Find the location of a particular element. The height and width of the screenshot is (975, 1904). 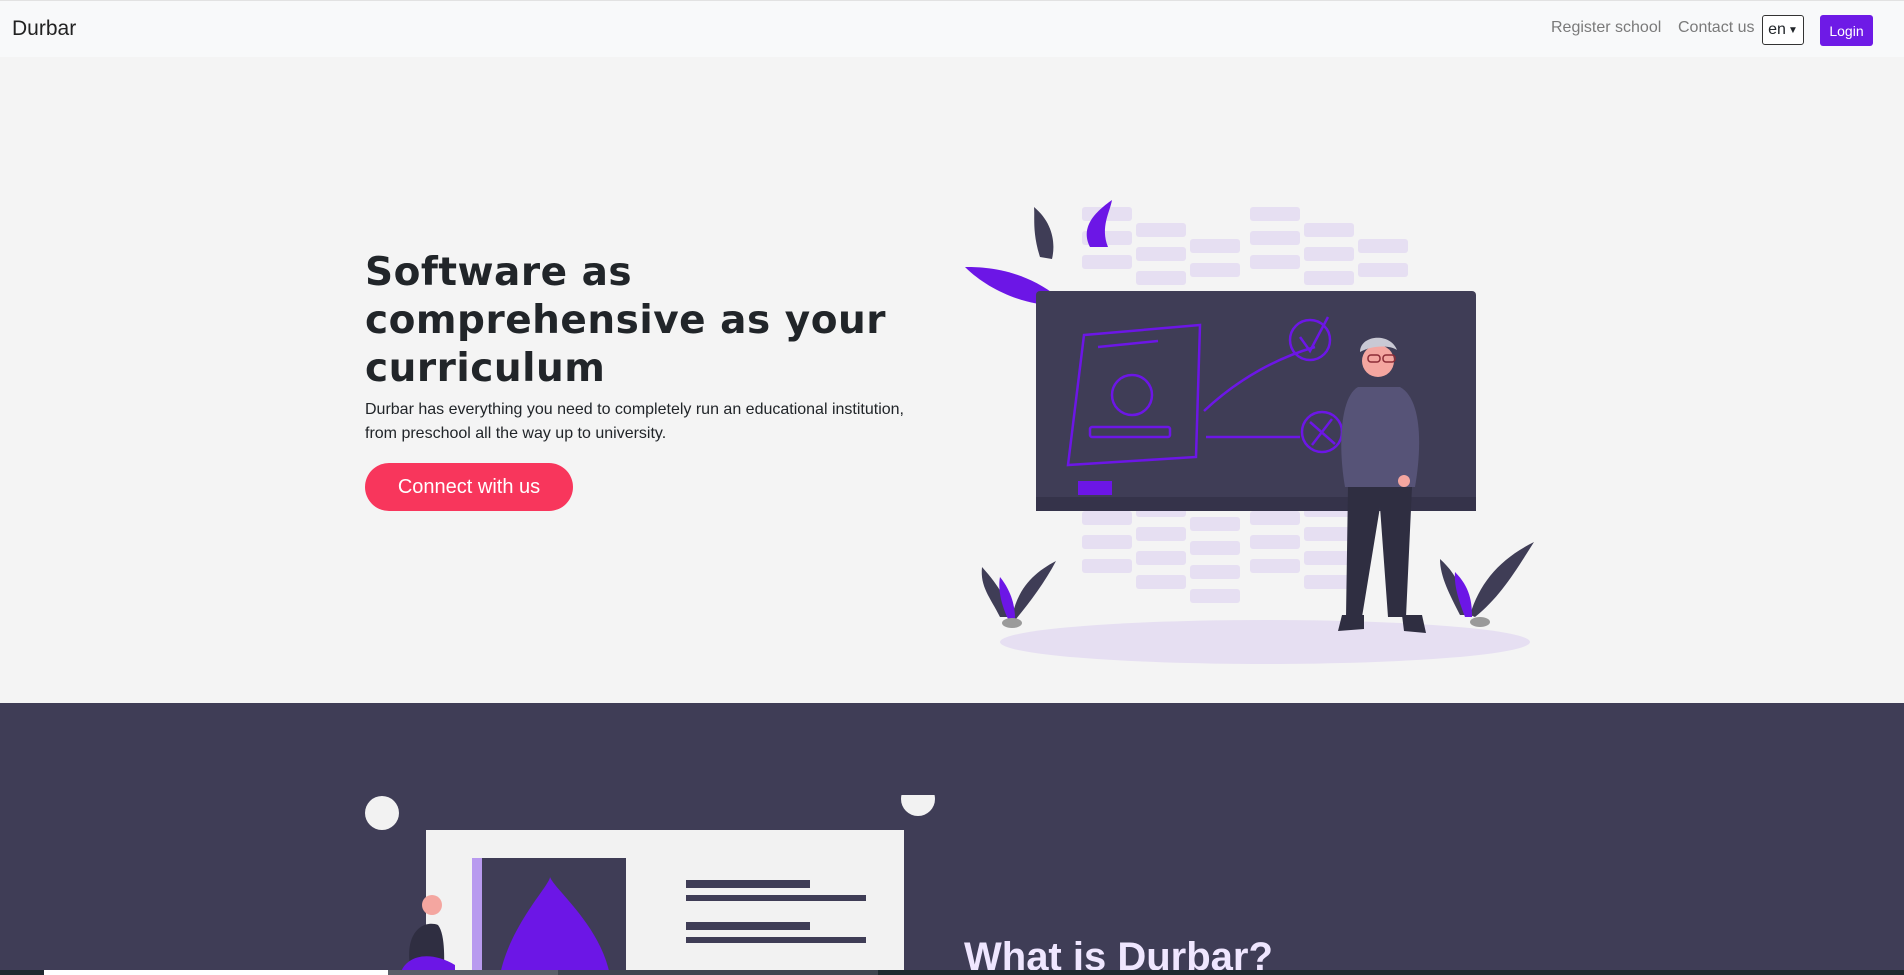

brand-logo: Durbar is located at coordinates (44, 29).